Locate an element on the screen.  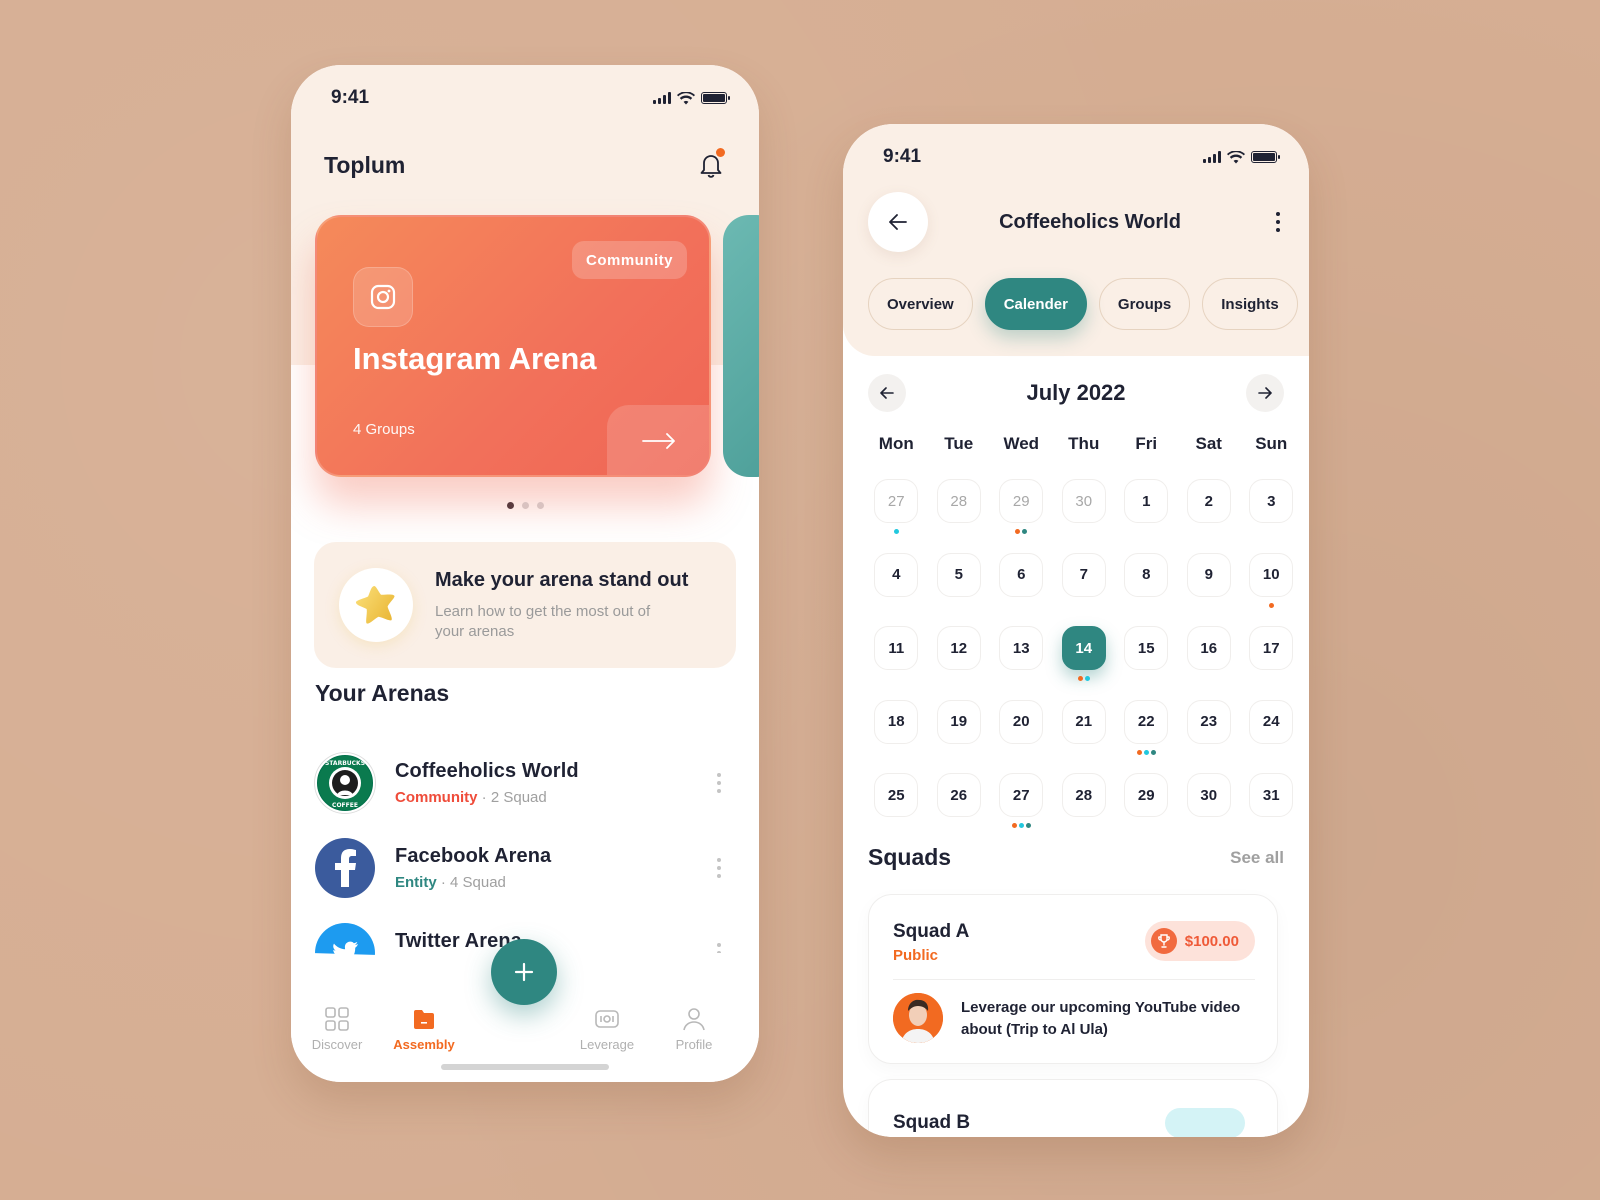
weekday-label: Thu is located at coordinates (1084, 443).